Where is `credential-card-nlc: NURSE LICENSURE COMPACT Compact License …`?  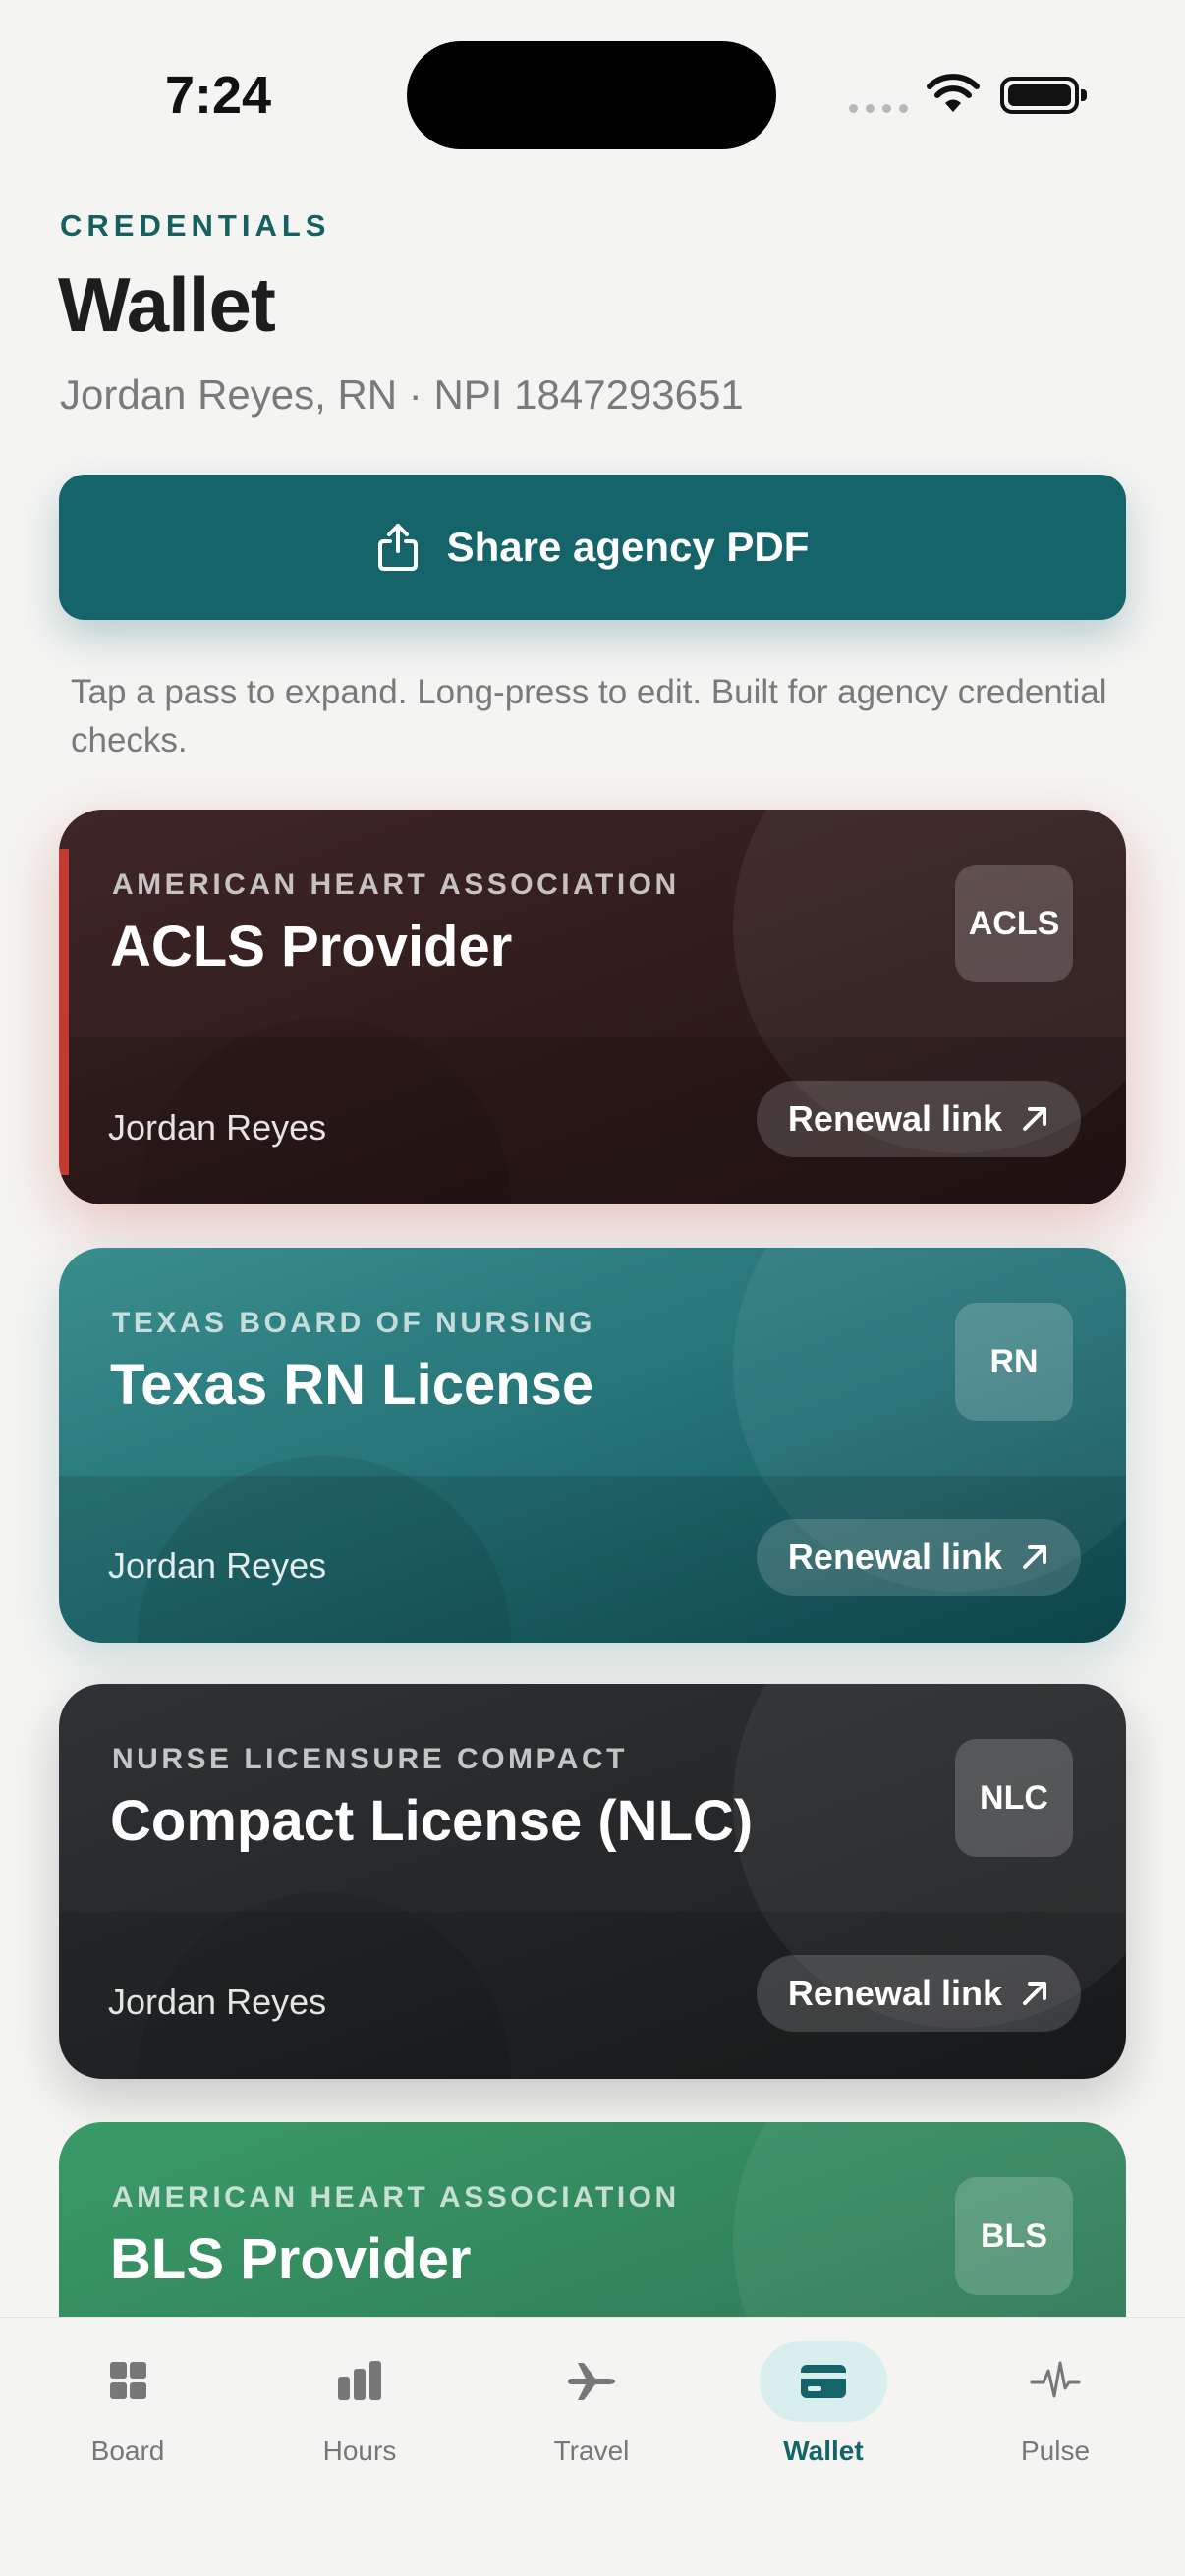
credential-card-nlc: NURSE LICENSURE COMPACT Compact License … is located at coordinates (592, 1881).